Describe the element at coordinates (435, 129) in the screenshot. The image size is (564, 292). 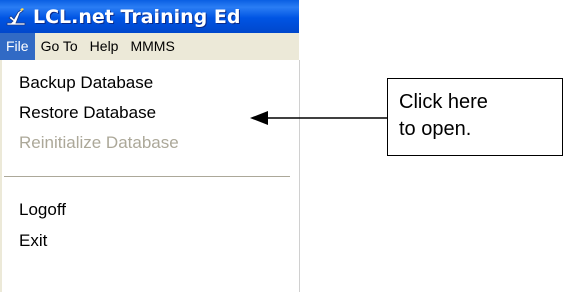
I see `callout-line-2: to open.` at that location.